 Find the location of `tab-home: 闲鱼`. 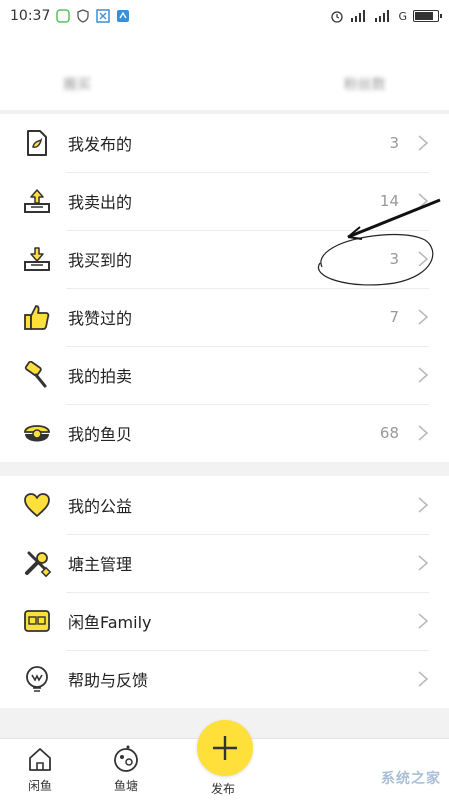

tab-home: 闲鱼 is located at coordinates (40, 769).